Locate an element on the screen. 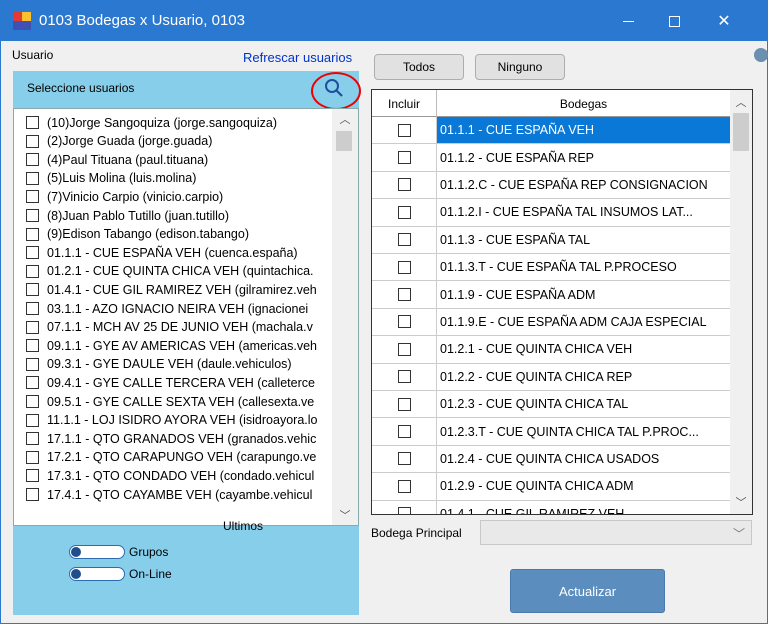 The width and height of the screenshot is (768, 624). user-item: (8)Juan Pablo Tutillo (juan.tutillo) is located at coordinates (181, 215).